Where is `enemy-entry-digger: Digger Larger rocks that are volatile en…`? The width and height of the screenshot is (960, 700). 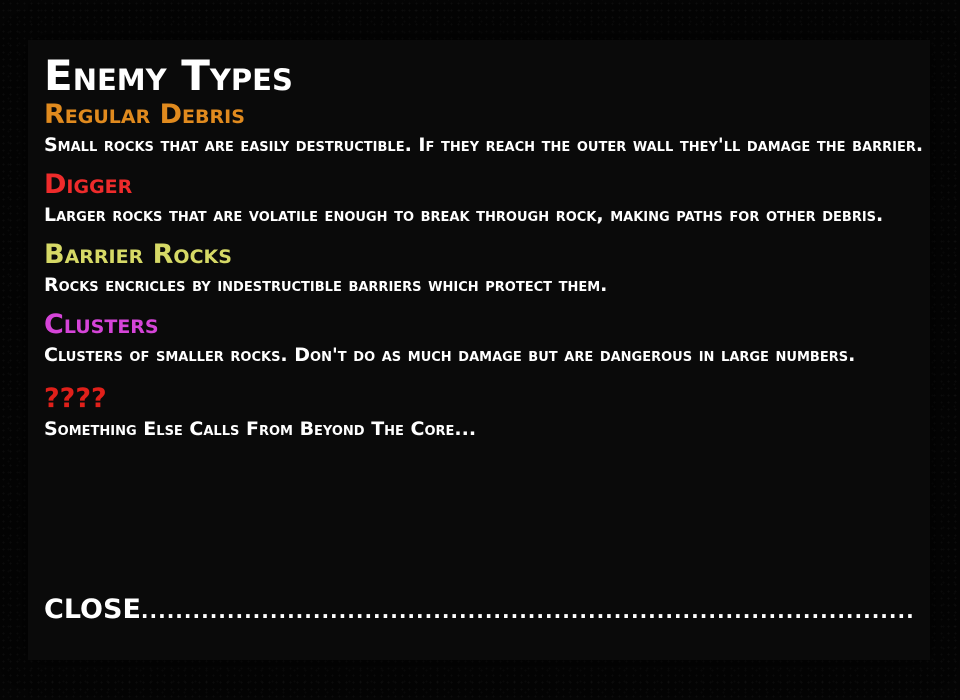 enemy-entry-digger: Digger Larger rocks that are volatile en… is located at coordinates (484, 200).